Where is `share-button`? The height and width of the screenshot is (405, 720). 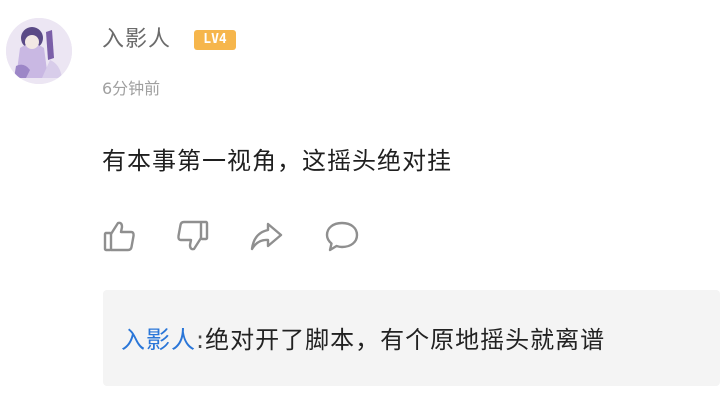
share-button is located at coordinates (266, 236).